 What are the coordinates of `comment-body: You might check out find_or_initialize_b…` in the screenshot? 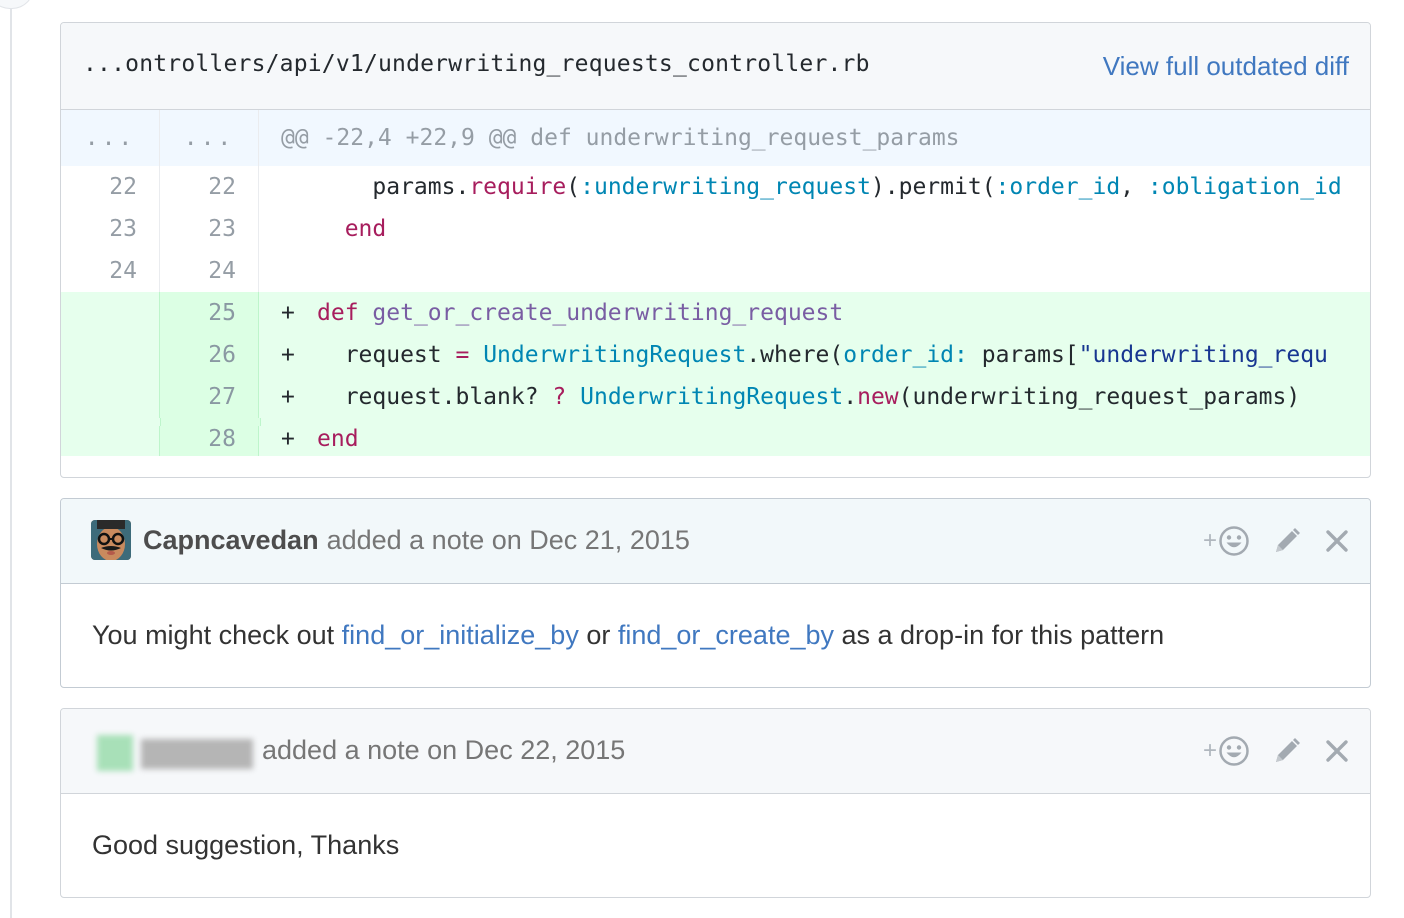 It's located at (715, 617).